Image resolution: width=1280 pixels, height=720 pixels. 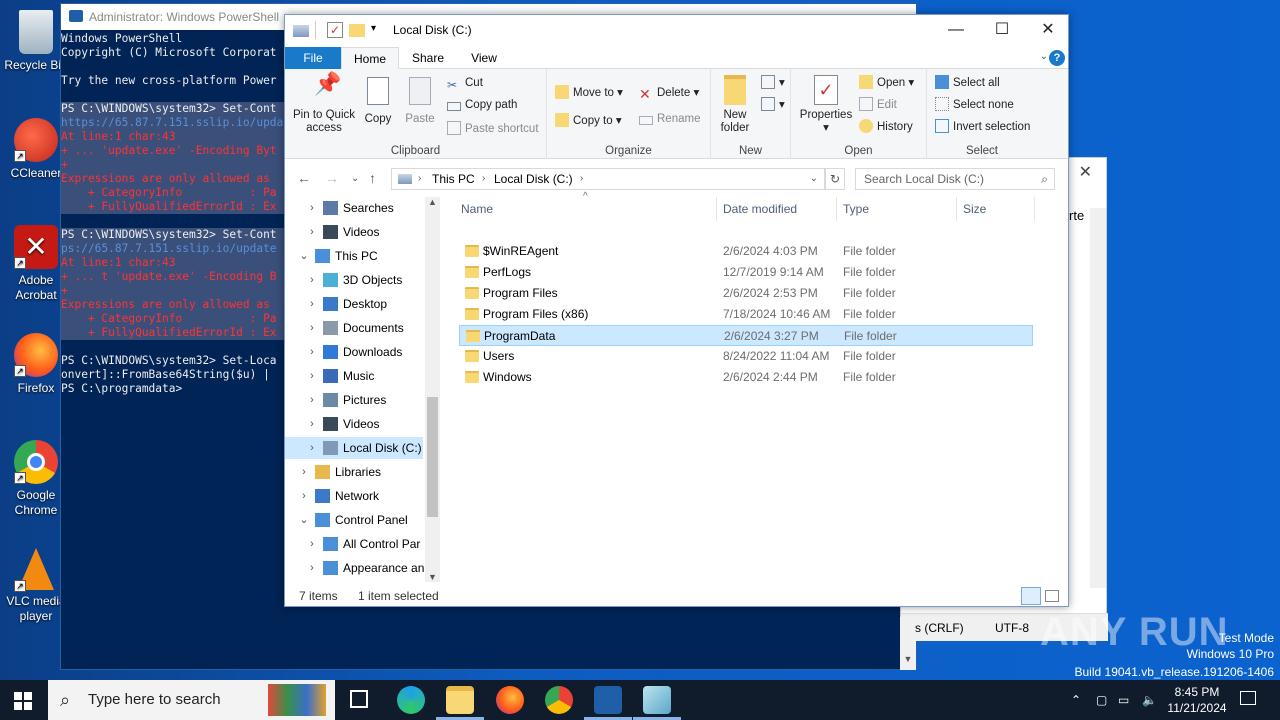 What do you see at coordinates (559, 700) in the screenshot?
I see `chrome-icon` at bounding box center [559, 700].